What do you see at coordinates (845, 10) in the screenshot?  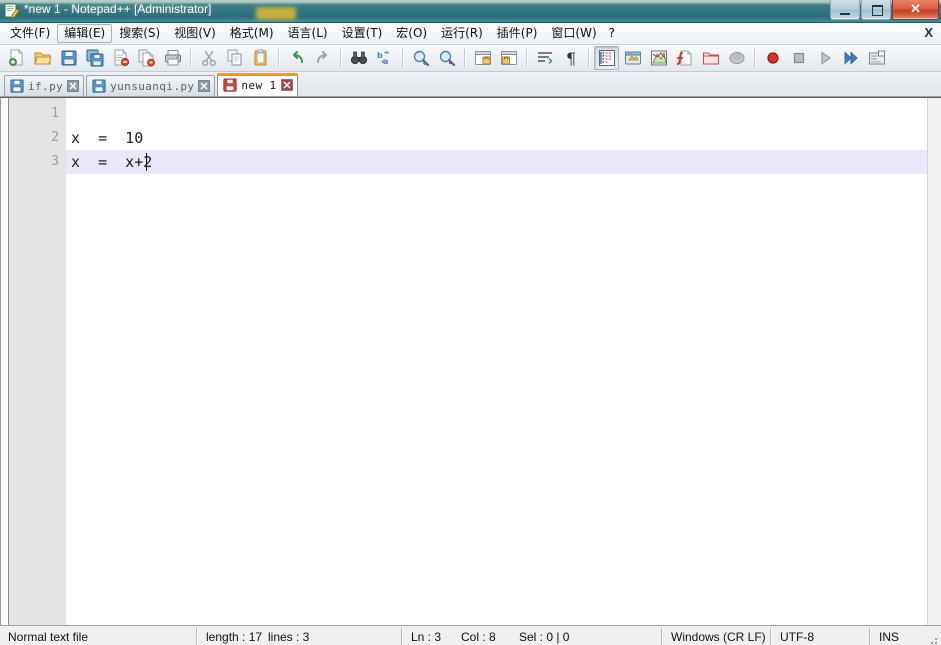 I see `minimize-button` at bounding box center [845, 10].